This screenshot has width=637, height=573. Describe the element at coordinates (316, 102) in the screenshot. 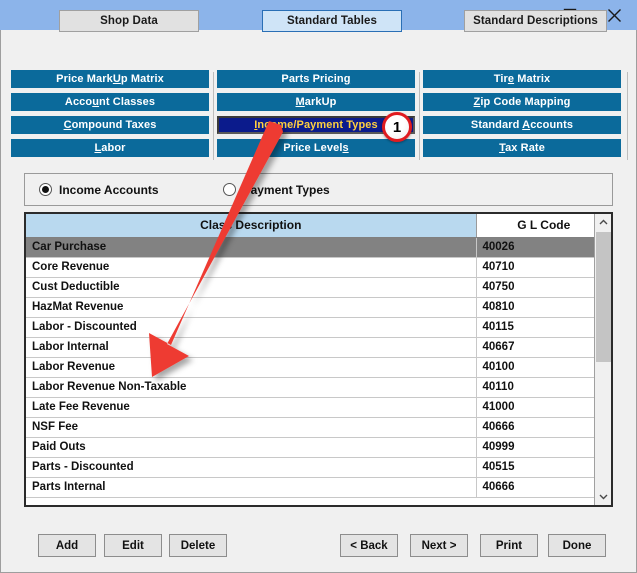

I see `nav-button-markup: MarkUp` at that location.